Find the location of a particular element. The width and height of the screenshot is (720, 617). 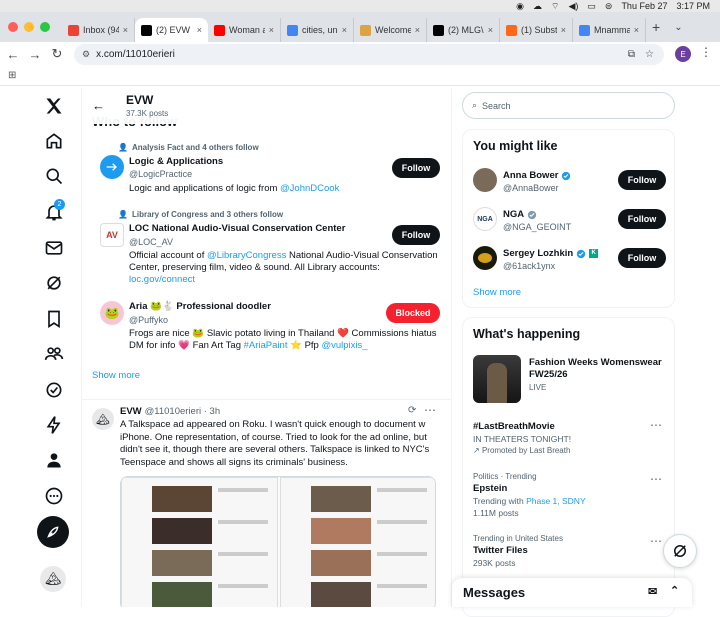

bio-mention-link: @JohnDCook is located at coordinates (309, 188).